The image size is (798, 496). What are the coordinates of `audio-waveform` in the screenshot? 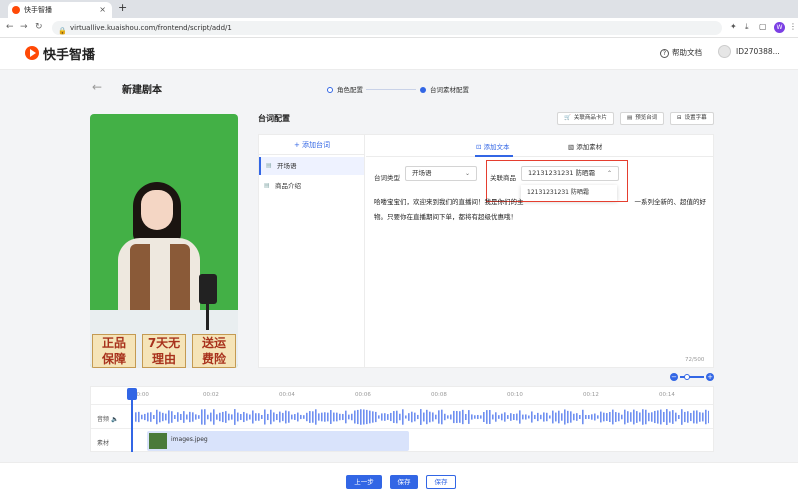 It's located at (422, 417).